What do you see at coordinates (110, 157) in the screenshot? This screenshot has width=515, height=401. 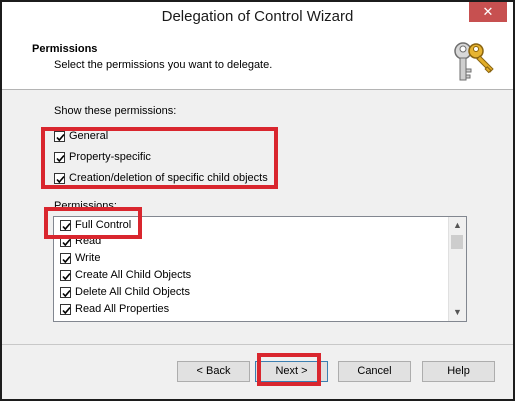 I see `filter-property-specific-label: Property-specific` at bounding box center [110, 157].